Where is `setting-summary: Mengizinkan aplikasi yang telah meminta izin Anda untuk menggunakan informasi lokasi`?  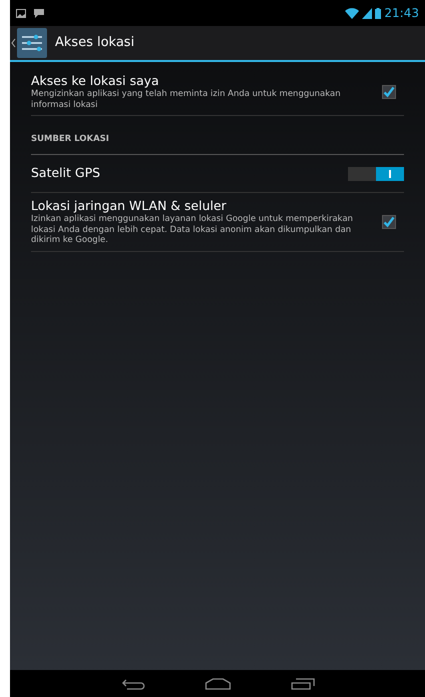 setting-summary: Mengizinkan aplikasi yang telah meminta izin Anda untuk menggunakan informasi lokasi is located at coordinates (186, 99).